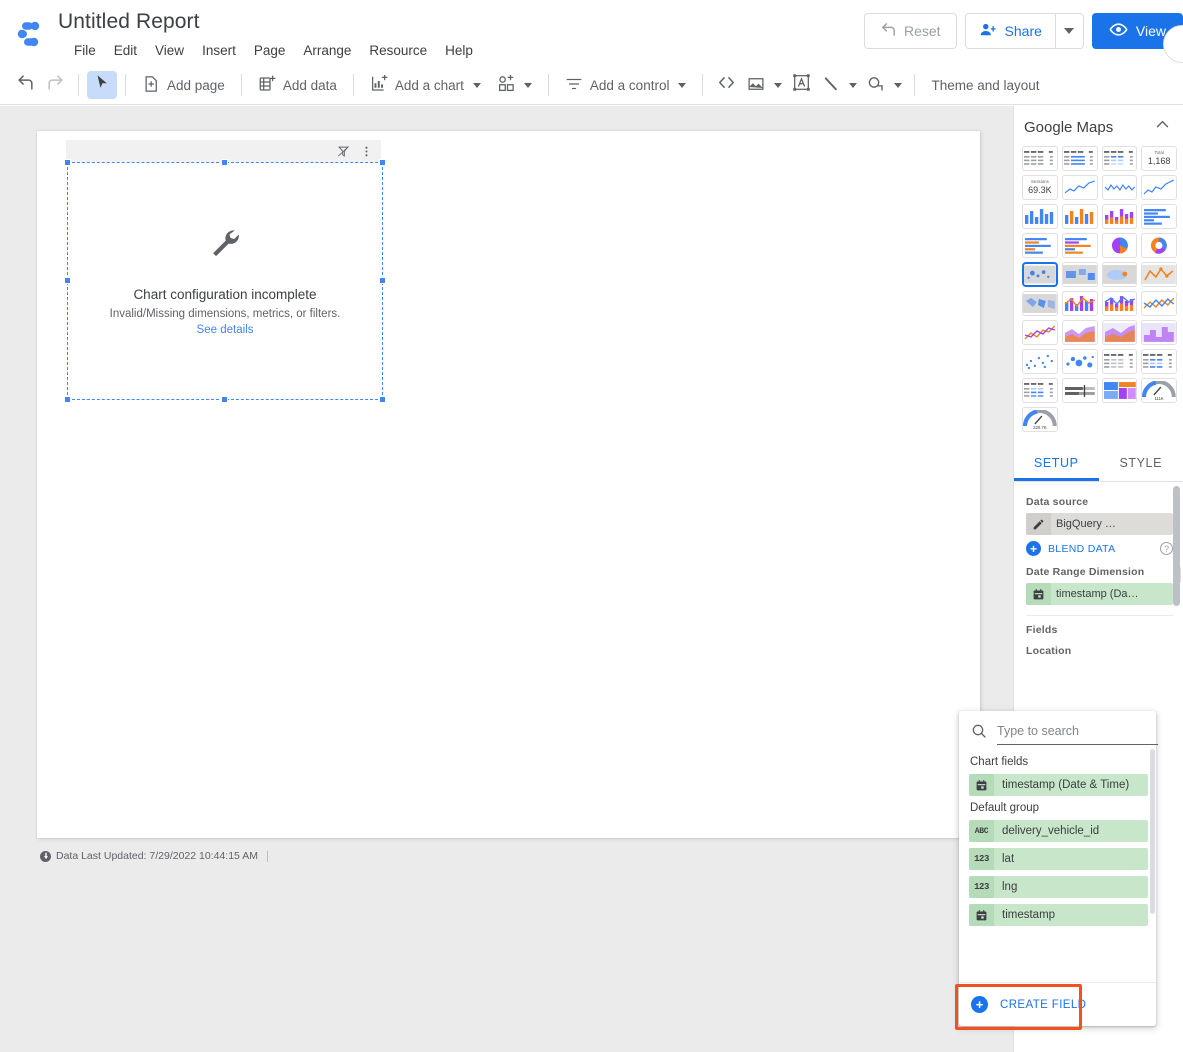  Describe the element at coordinates (169, 51) in the screenshot. I see `menu-item-view: View` at that location.